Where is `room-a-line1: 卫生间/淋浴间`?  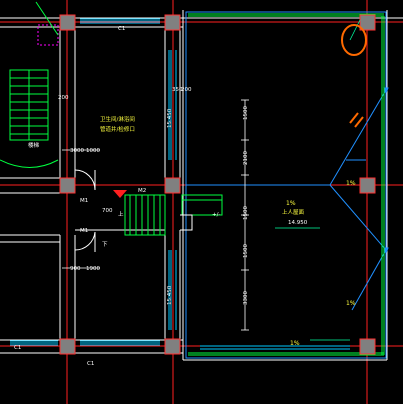
room-a-line1: 卫生间/淋浴间 is located at coordinates (117, 119).